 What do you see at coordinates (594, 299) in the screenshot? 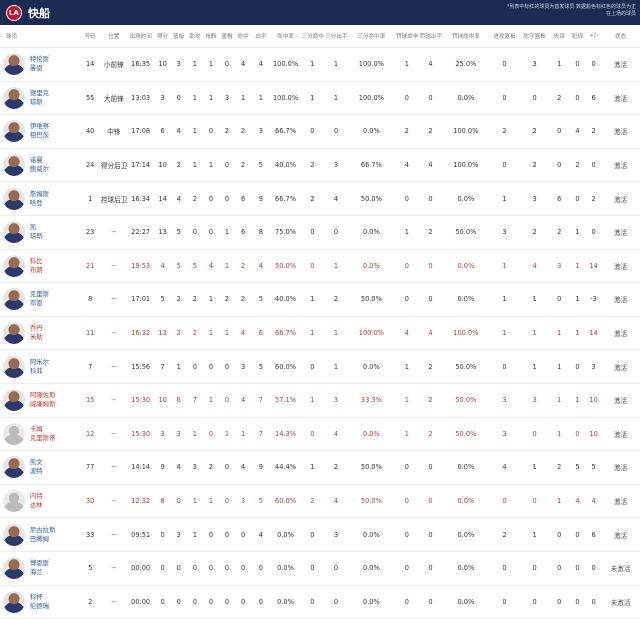
I see `stat-pm: -3` at bounding box center [594, 299].